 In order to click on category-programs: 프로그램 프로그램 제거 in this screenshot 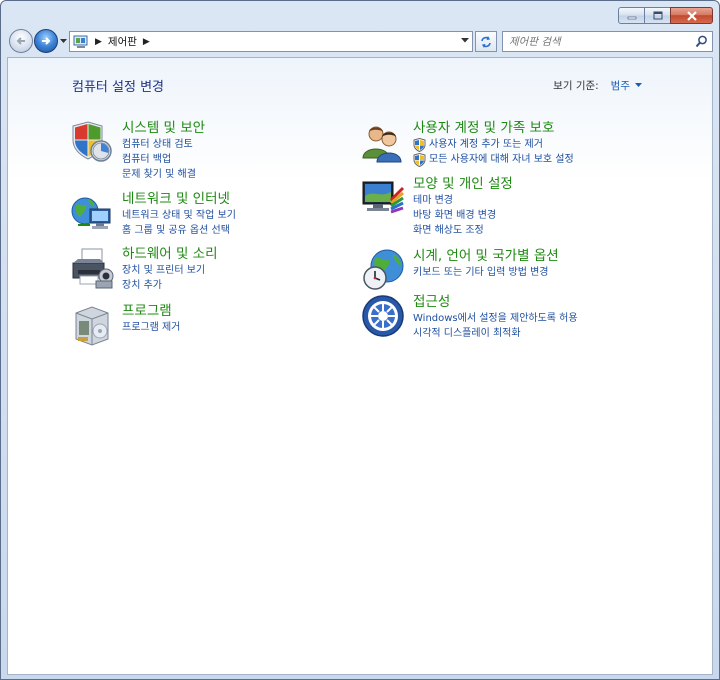, I will do `click(125, 325)`.